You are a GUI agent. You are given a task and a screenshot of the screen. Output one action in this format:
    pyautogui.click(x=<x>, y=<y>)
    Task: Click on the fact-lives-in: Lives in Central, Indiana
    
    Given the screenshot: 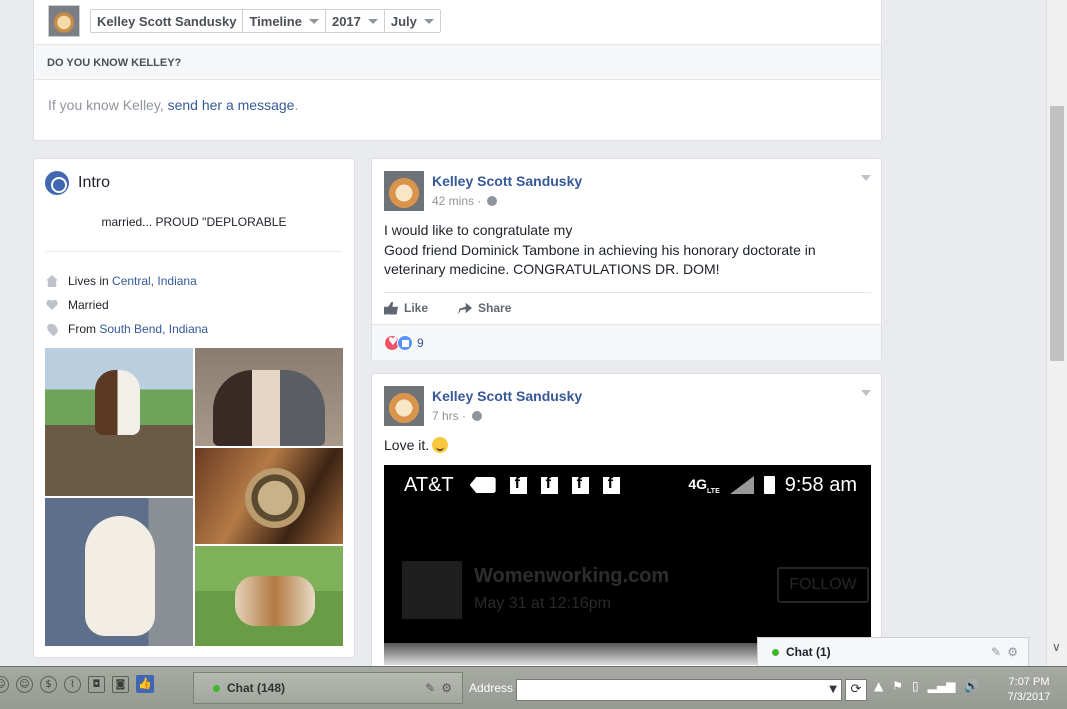 What is the action you would take?
    pyautogui.click(x=127, y=281)
    